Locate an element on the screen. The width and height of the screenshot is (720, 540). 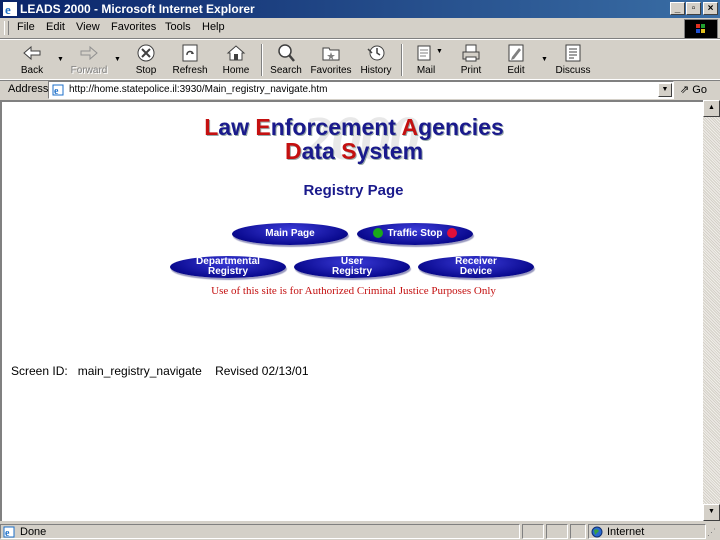
print-button: Print is located at coordinates (471, 60).